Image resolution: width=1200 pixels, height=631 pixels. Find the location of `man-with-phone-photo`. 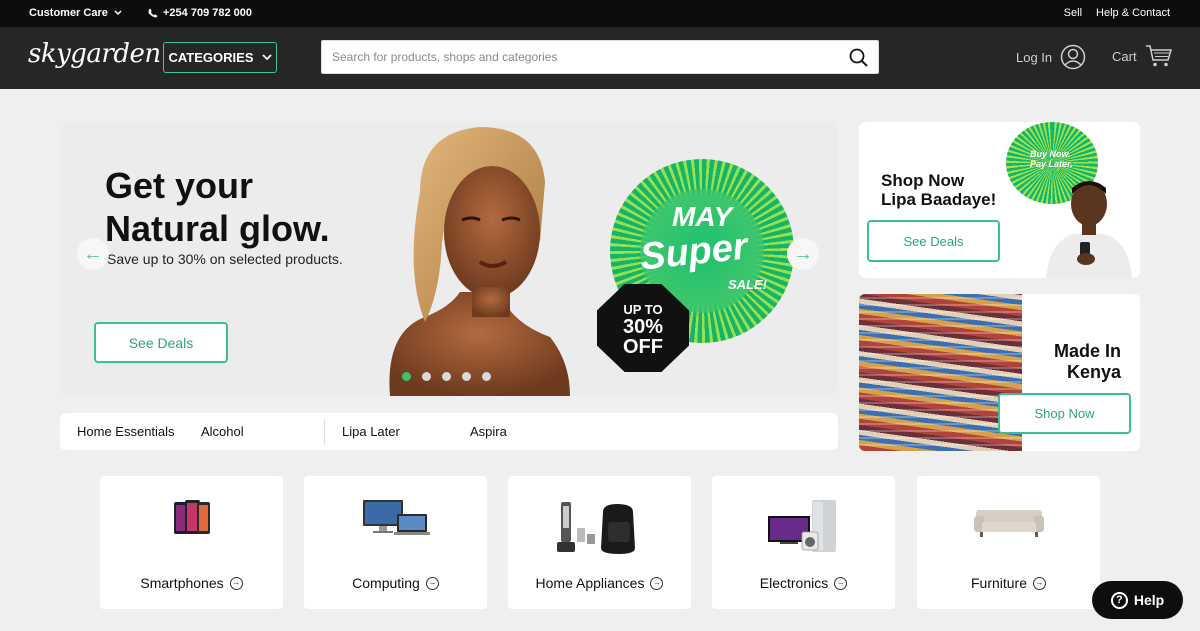

man-with-phone-photo is located at coordinates (1089, 229).